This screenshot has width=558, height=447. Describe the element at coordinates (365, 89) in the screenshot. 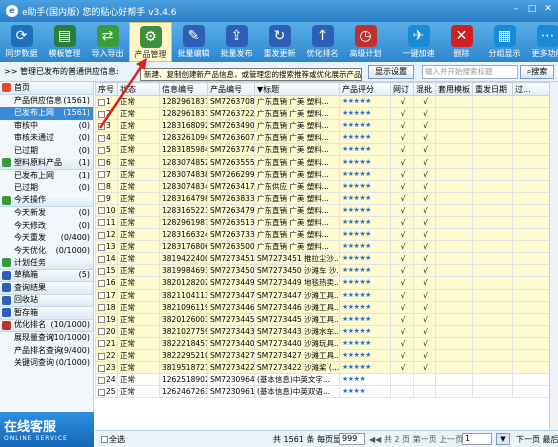

I see `column-header: 产品评分` at that location.